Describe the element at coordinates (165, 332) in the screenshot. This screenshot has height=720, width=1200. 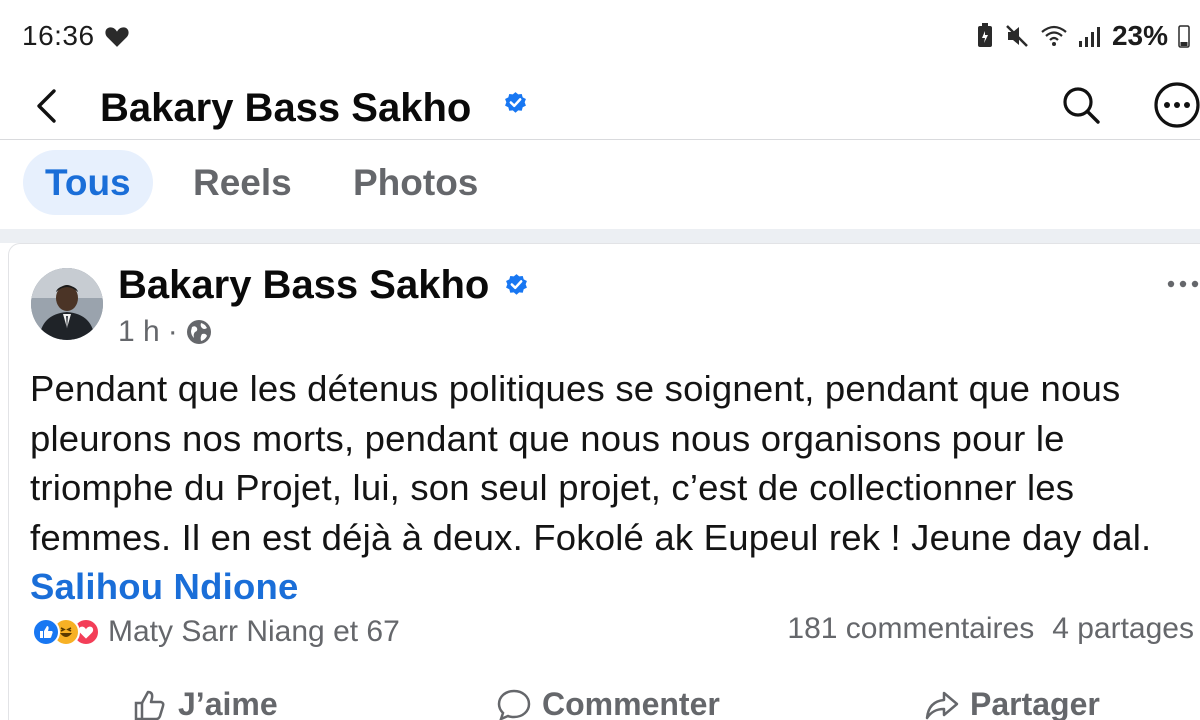
I see `post-meta: 1 h ·` at that location.